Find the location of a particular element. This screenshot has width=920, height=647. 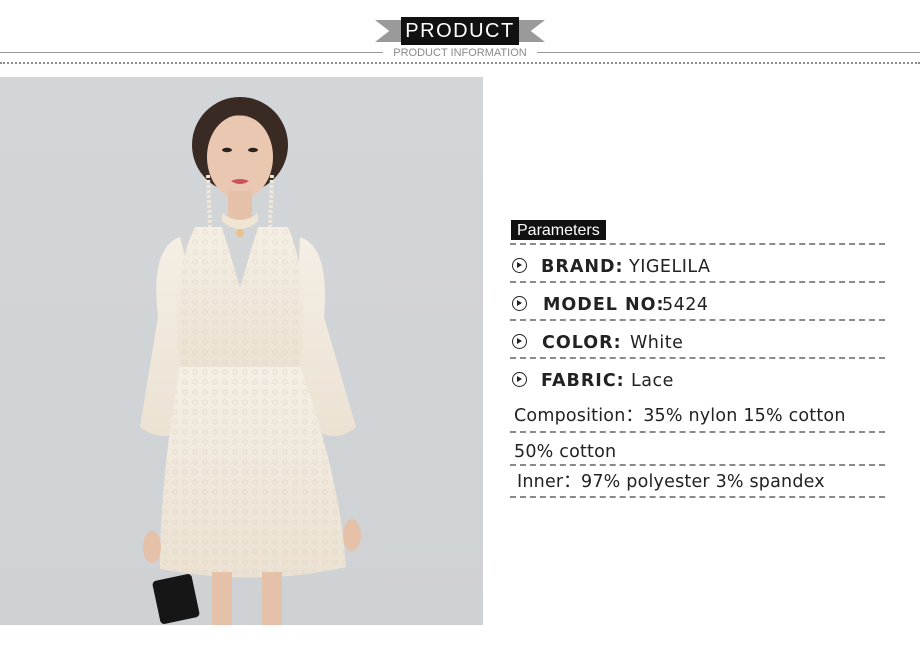

param-label-model: MODEL NO: is located at coordinates (604, 305).